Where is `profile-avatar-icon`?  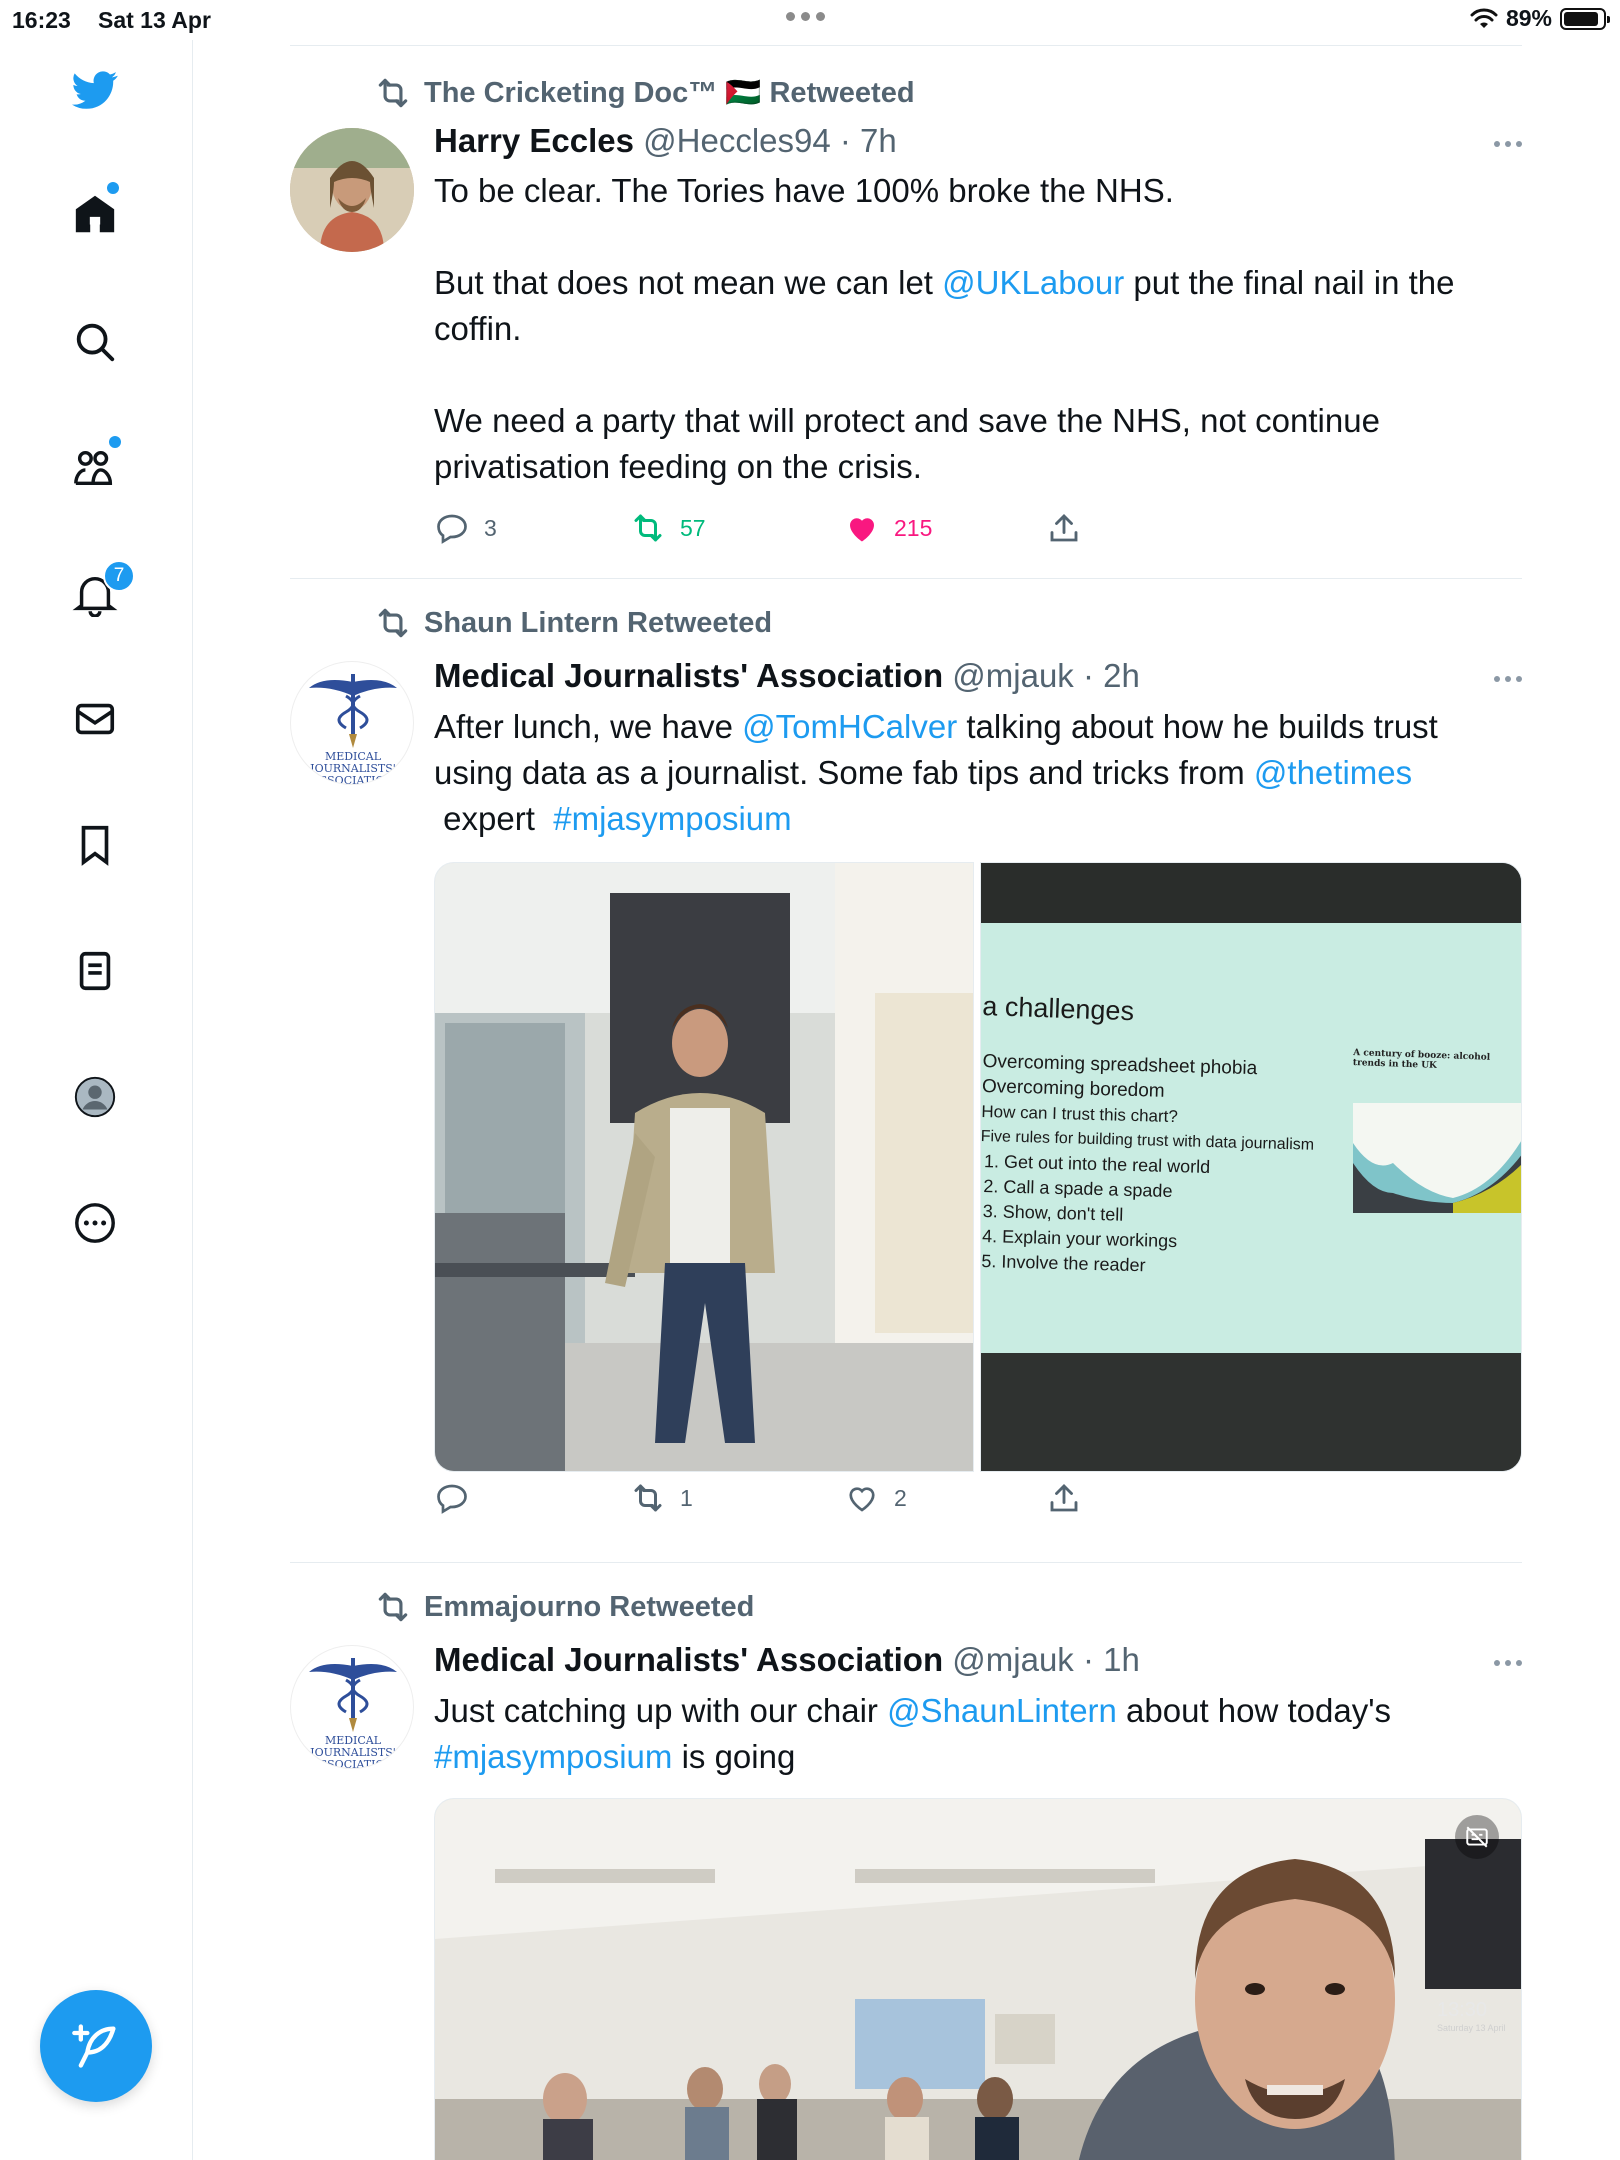 profile-avatar-icon is located at coordinates (95, 1097).